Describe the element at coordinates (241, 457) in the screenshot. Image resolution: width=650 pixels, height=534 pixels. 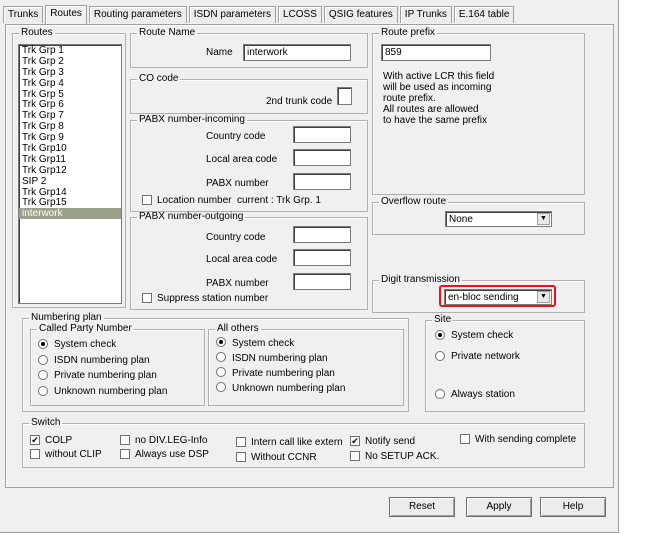
I see `without-ccnr-checkbox` at that location.